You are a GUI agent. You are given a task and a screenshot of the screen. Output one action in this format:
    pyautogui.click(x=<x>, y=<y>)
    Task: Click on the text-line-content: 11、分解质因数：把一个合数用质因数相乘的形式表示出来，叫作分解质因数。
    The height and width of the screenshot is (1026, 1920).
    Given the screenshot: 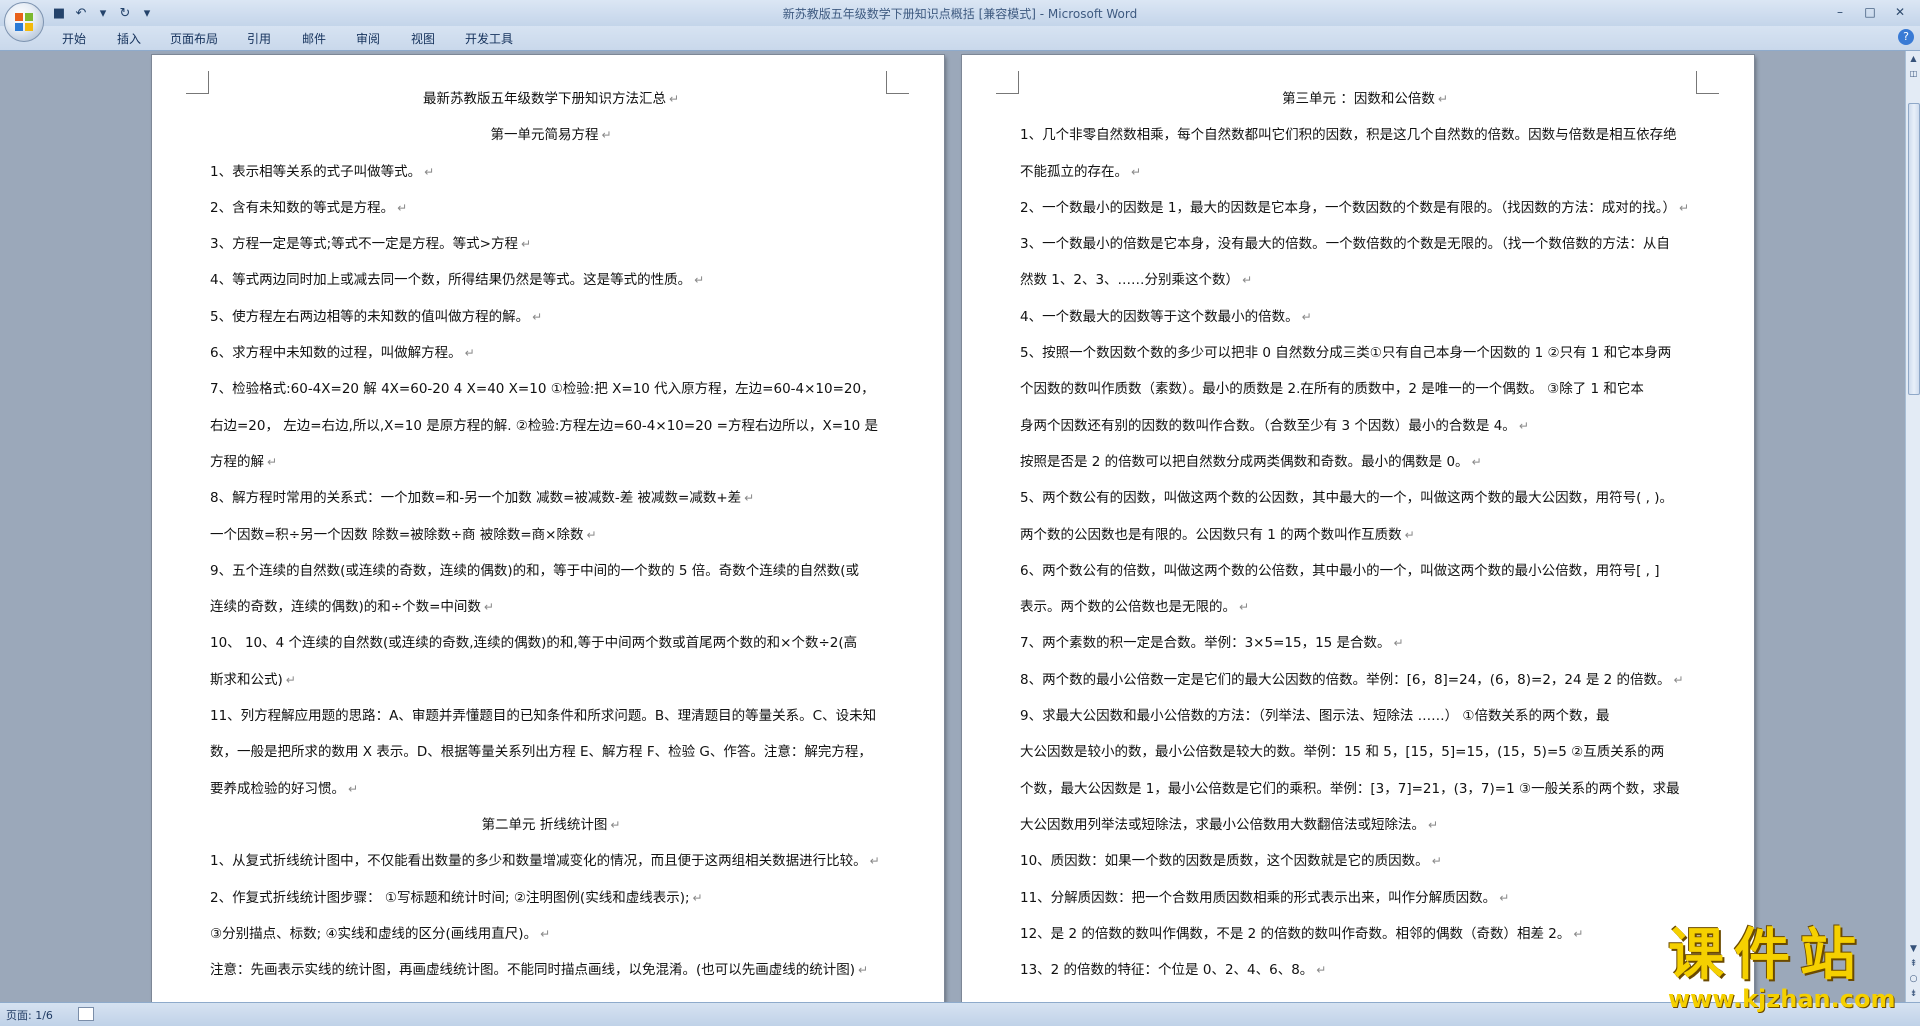 What is the action you would take?
    pyautogui.click(x=1258, y=897)
    